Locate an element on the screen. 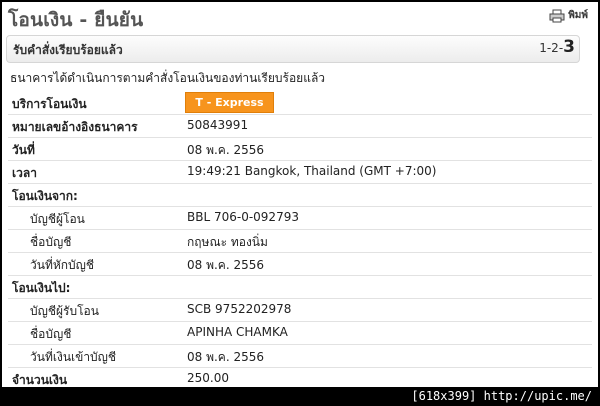 The height and width of the screenshot is (406, 600). from-account-label: บัญชีผู้โอน is located at coordinates (57, 219).